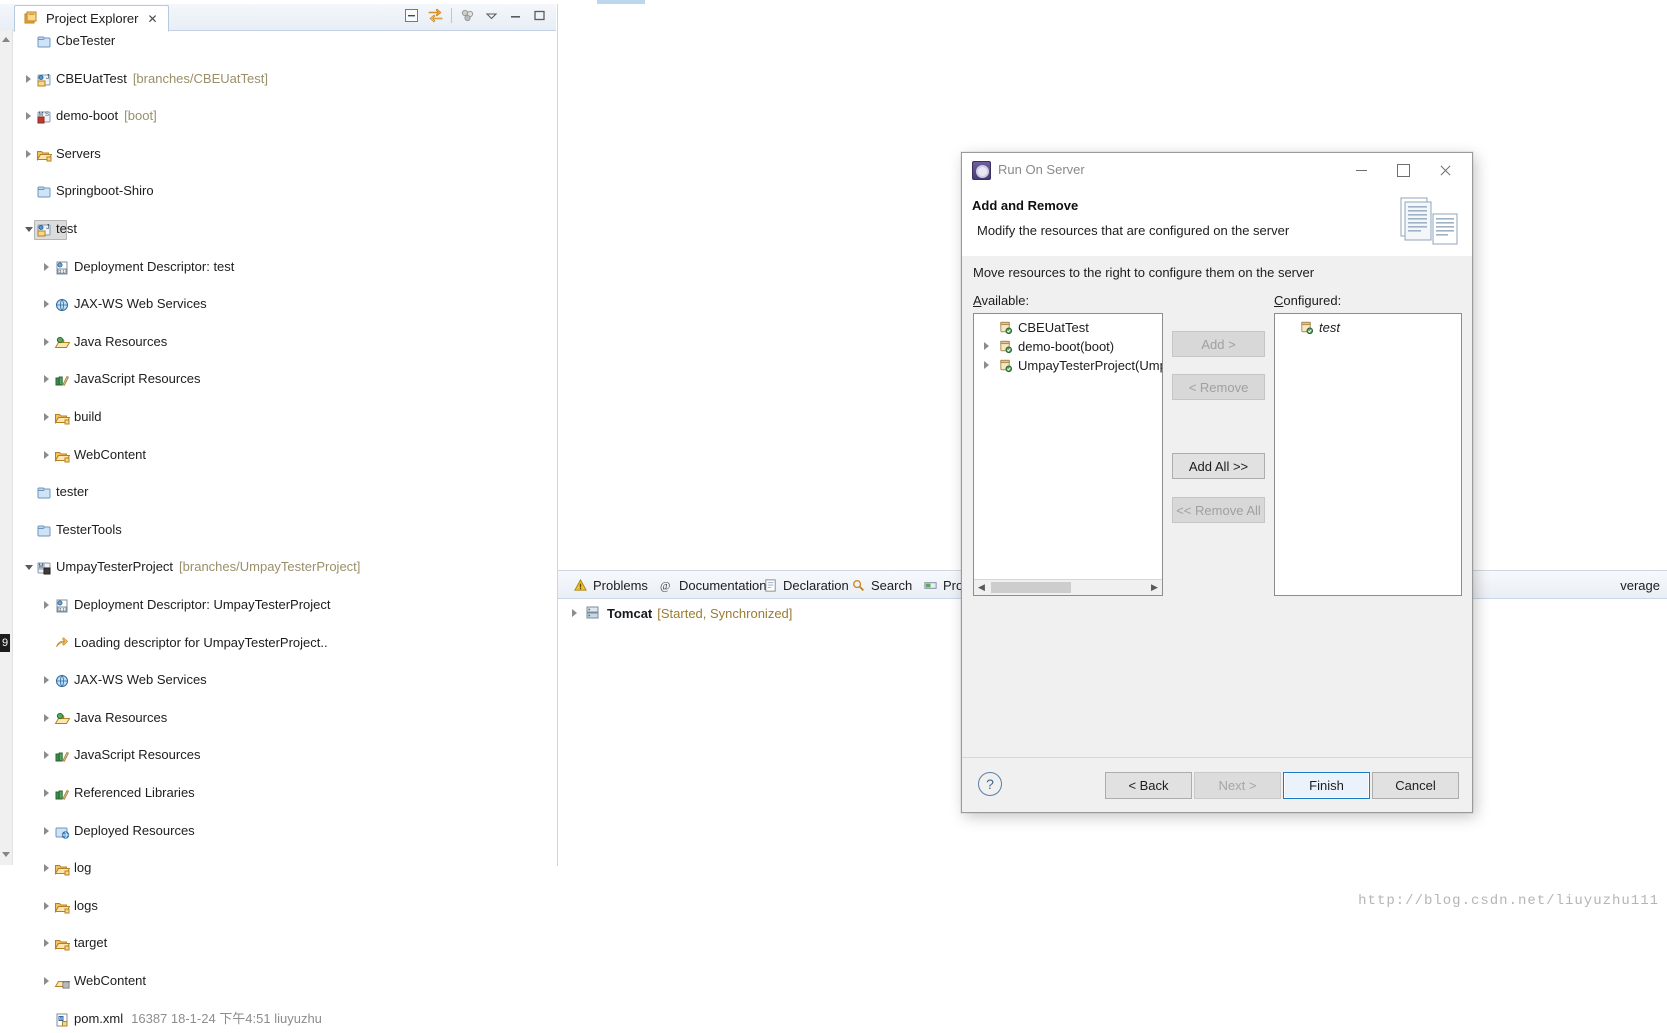  I want to click on tree-item: tester, so click(284, 492).